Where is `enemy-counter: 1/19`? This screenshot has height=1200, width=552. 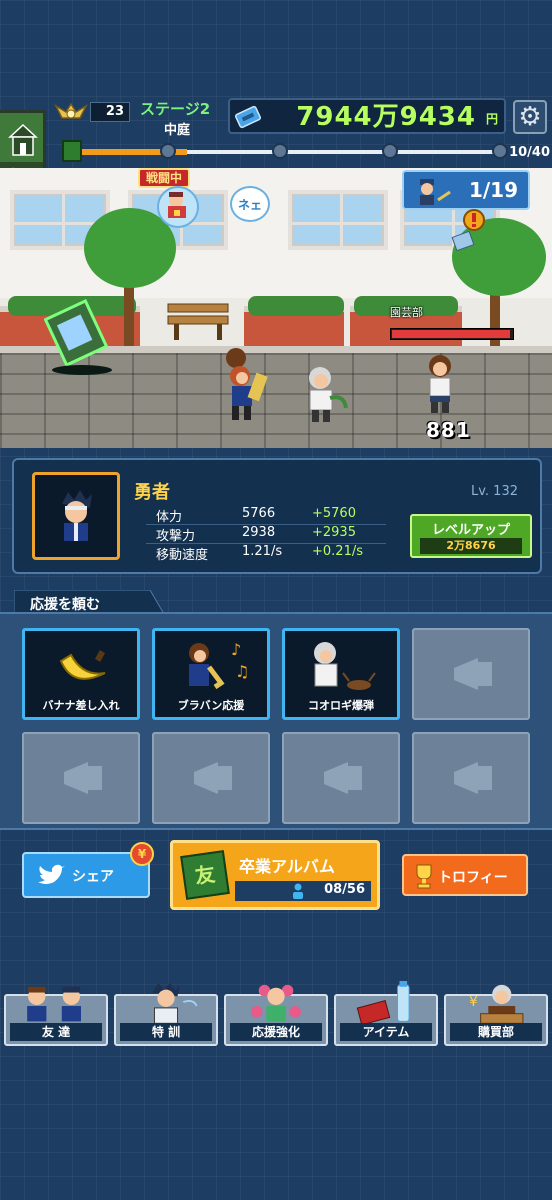
enemy-counter: 1/19 is located at coordinates (466, 190).